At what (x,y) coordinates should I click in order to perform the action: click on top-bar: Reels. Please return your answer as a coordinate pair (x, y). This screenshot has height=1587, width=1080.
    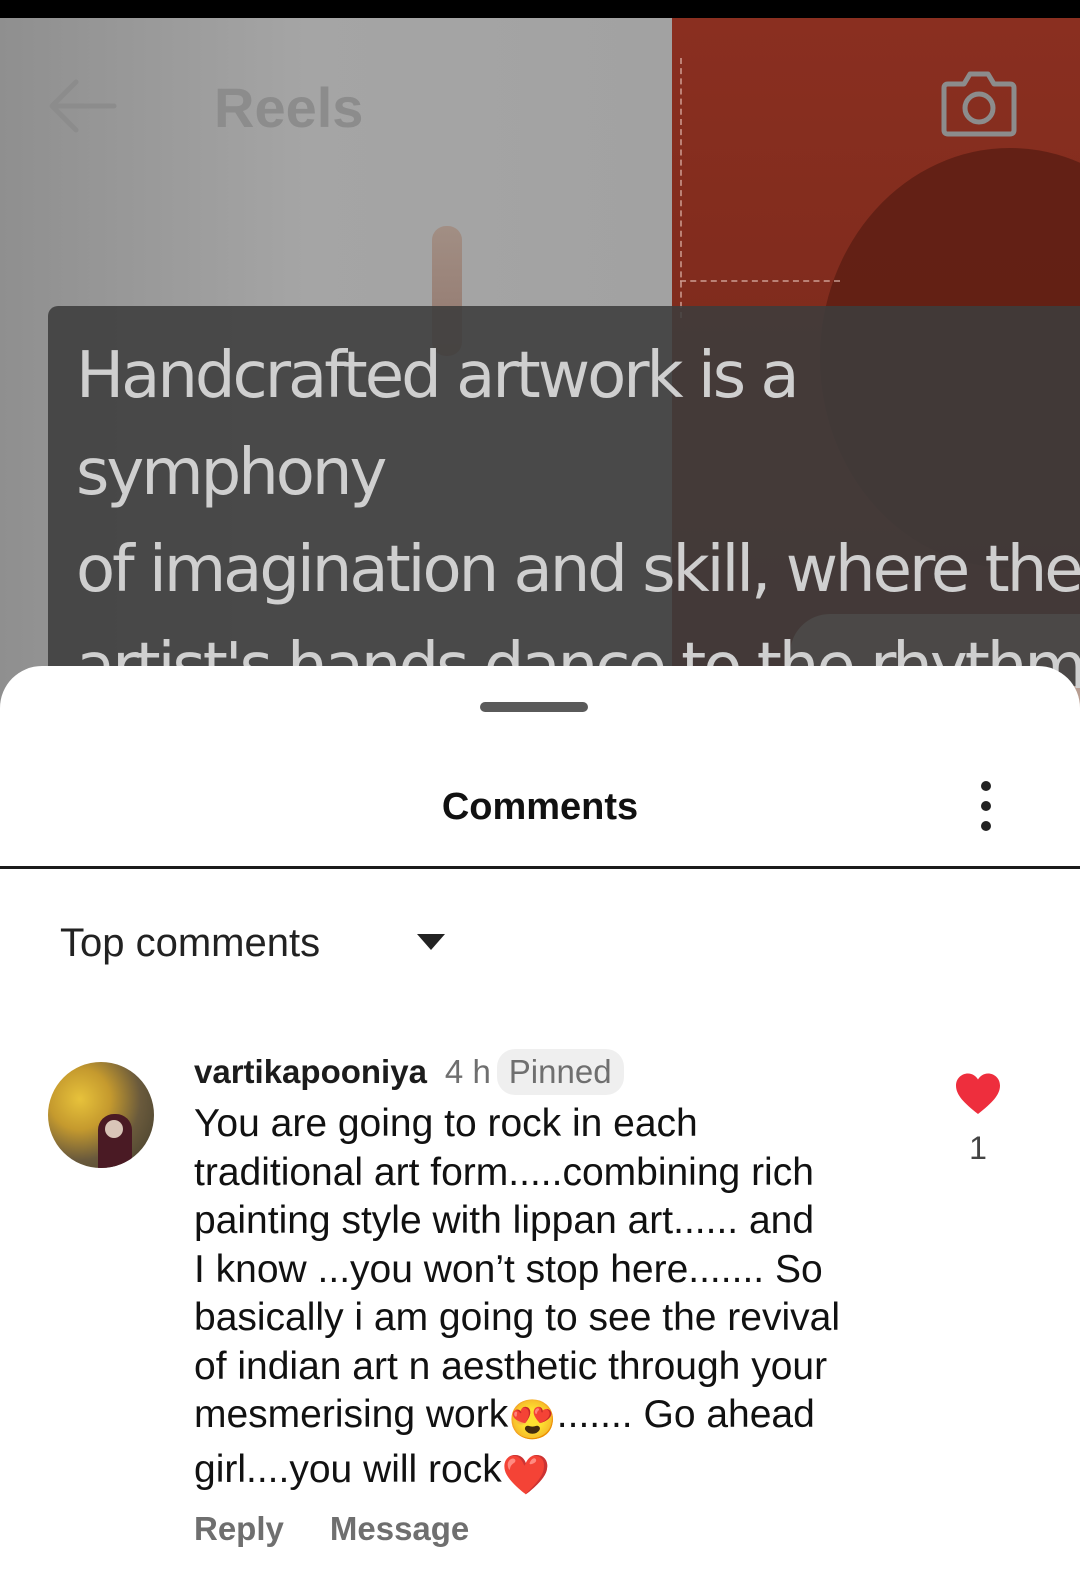
    Looking at the image, I should click on (540, 103).